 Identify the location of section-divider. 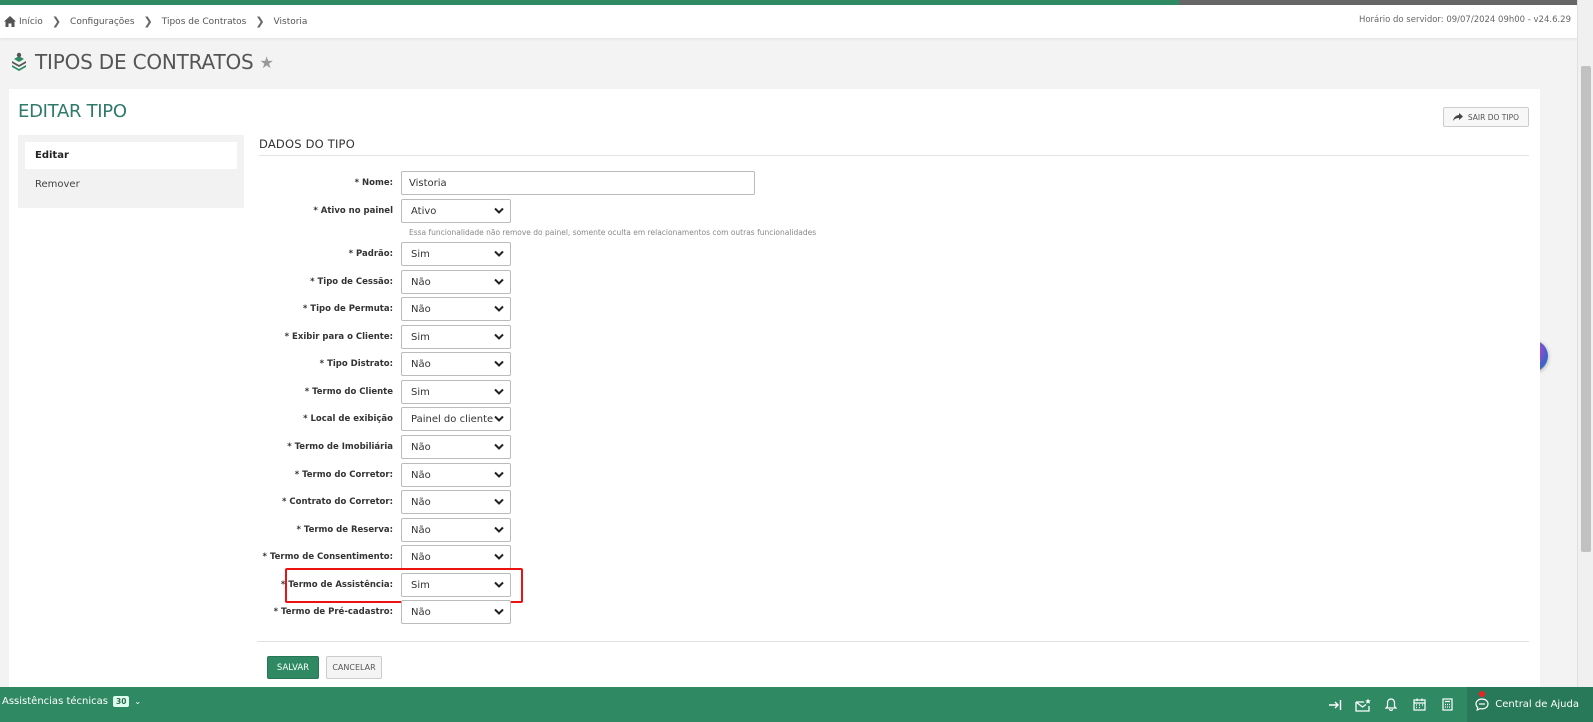
(894, 155).